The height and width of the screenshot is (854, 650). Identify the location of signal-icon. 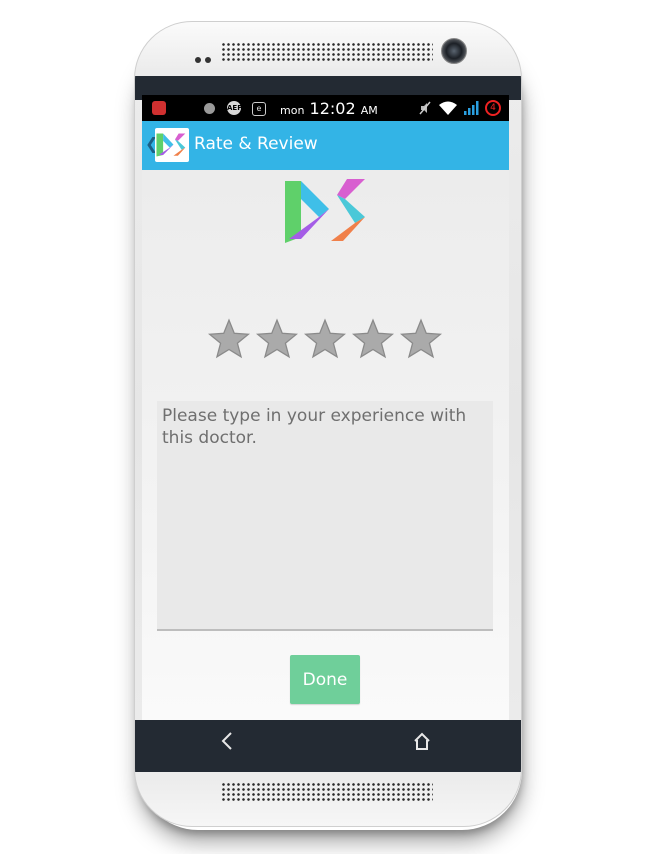
(471, 108).